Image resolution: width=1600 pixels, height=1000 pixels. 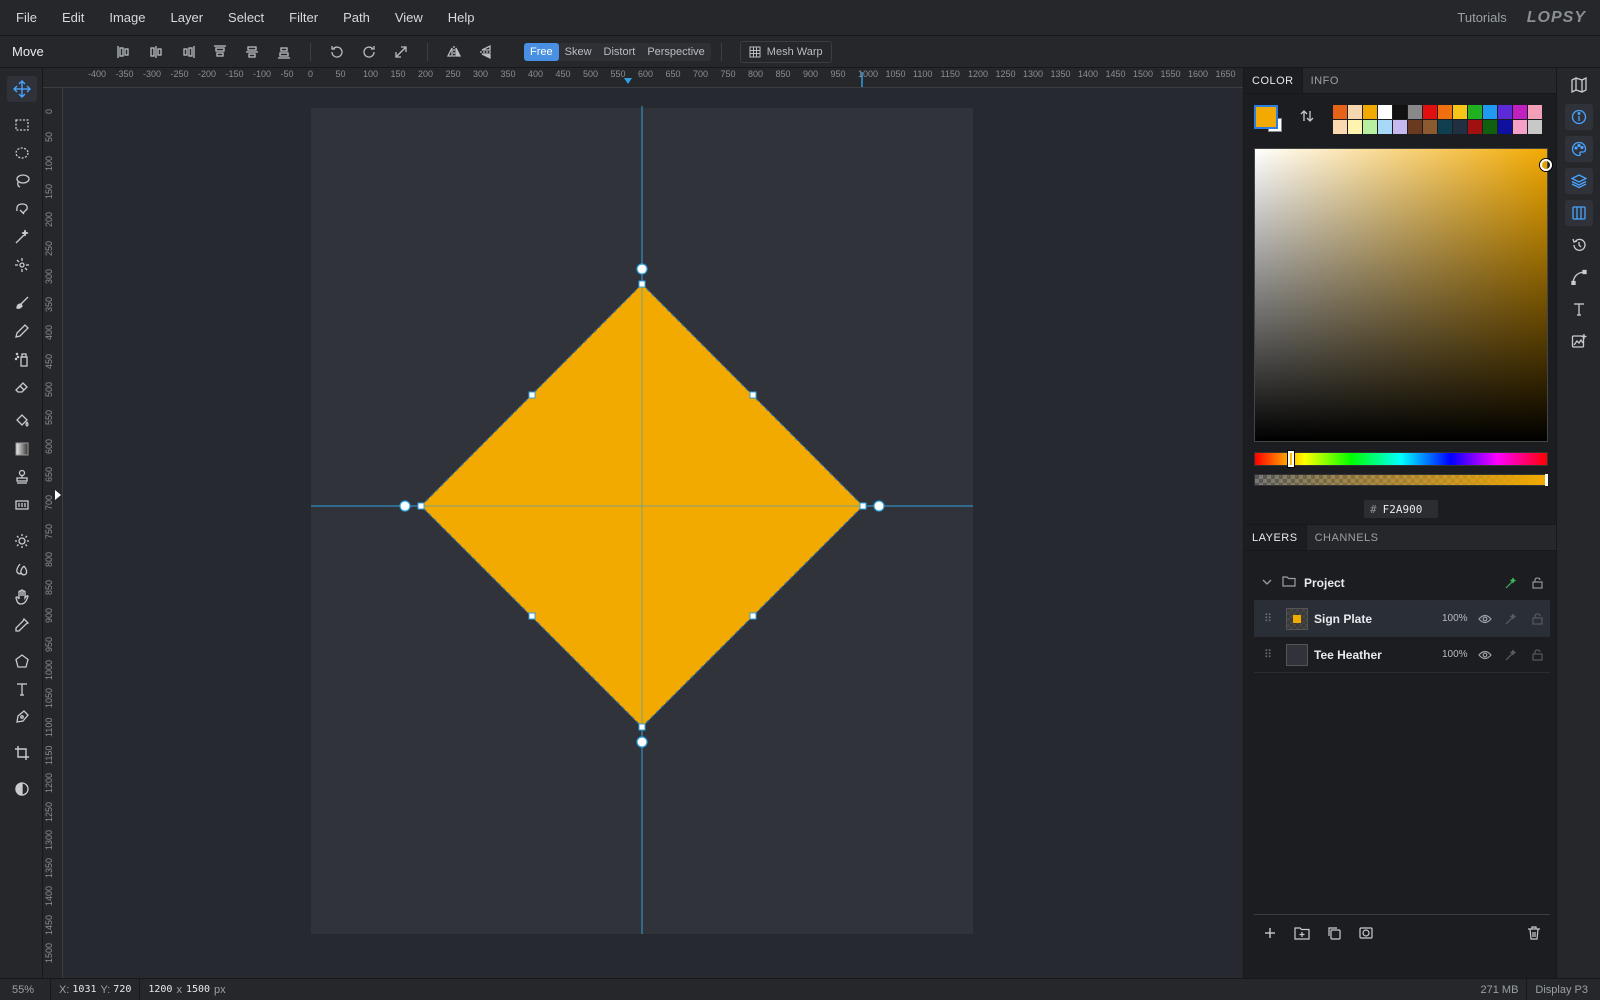 I want to click on swap-colors-icon, so click(x=1307, y=117).